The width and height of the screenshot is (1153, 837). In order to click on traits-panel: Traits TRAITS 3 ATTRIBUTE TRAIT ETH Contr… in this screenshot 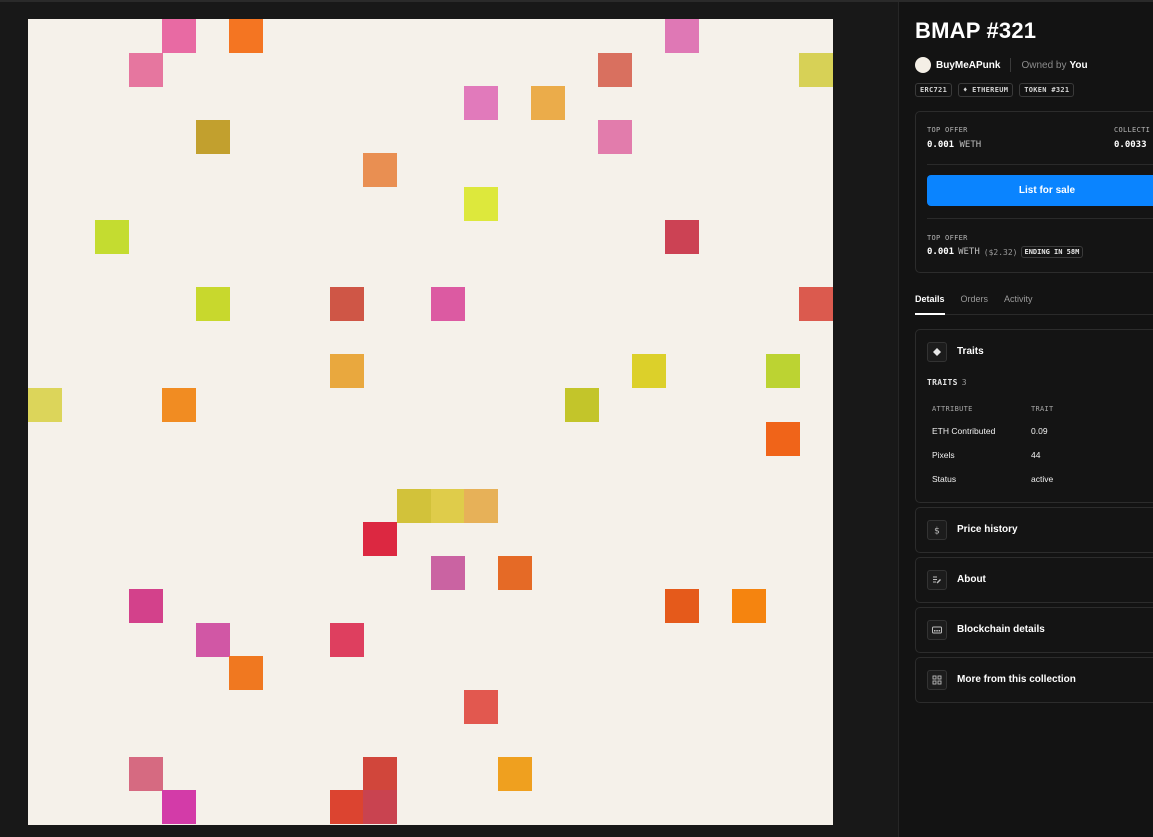, I will do `click(1034, 416)`.